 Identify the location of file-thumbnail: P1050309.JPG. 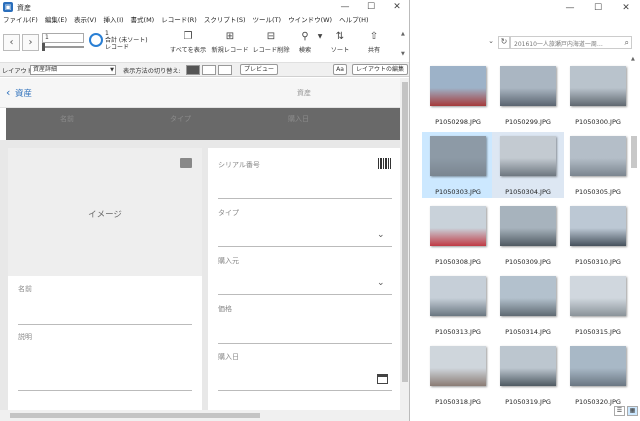
(528, 235).